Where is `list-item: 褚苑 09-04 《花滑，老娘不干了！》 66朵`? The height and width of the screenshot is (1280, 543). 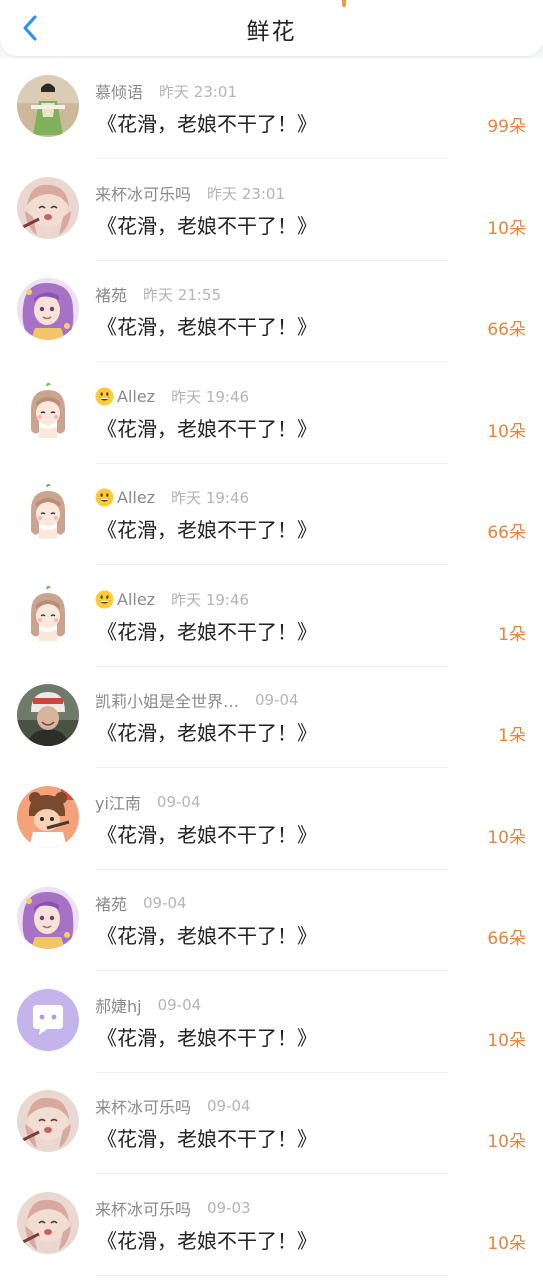
list-item: 褚苑 09-04 《花滑，老娘不干了！》 66朵 is located at coordinates (271, 920).